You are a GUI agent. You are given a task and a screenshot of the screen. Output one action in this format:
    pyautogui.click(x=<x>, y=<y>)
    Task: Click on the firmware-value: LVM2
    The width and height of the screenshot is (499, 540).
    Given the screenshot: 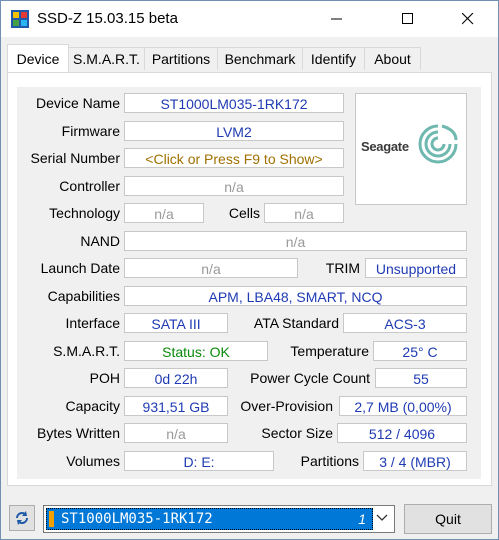 What is the action you would take?
    pyautogui.click(x=234, y=131)
    